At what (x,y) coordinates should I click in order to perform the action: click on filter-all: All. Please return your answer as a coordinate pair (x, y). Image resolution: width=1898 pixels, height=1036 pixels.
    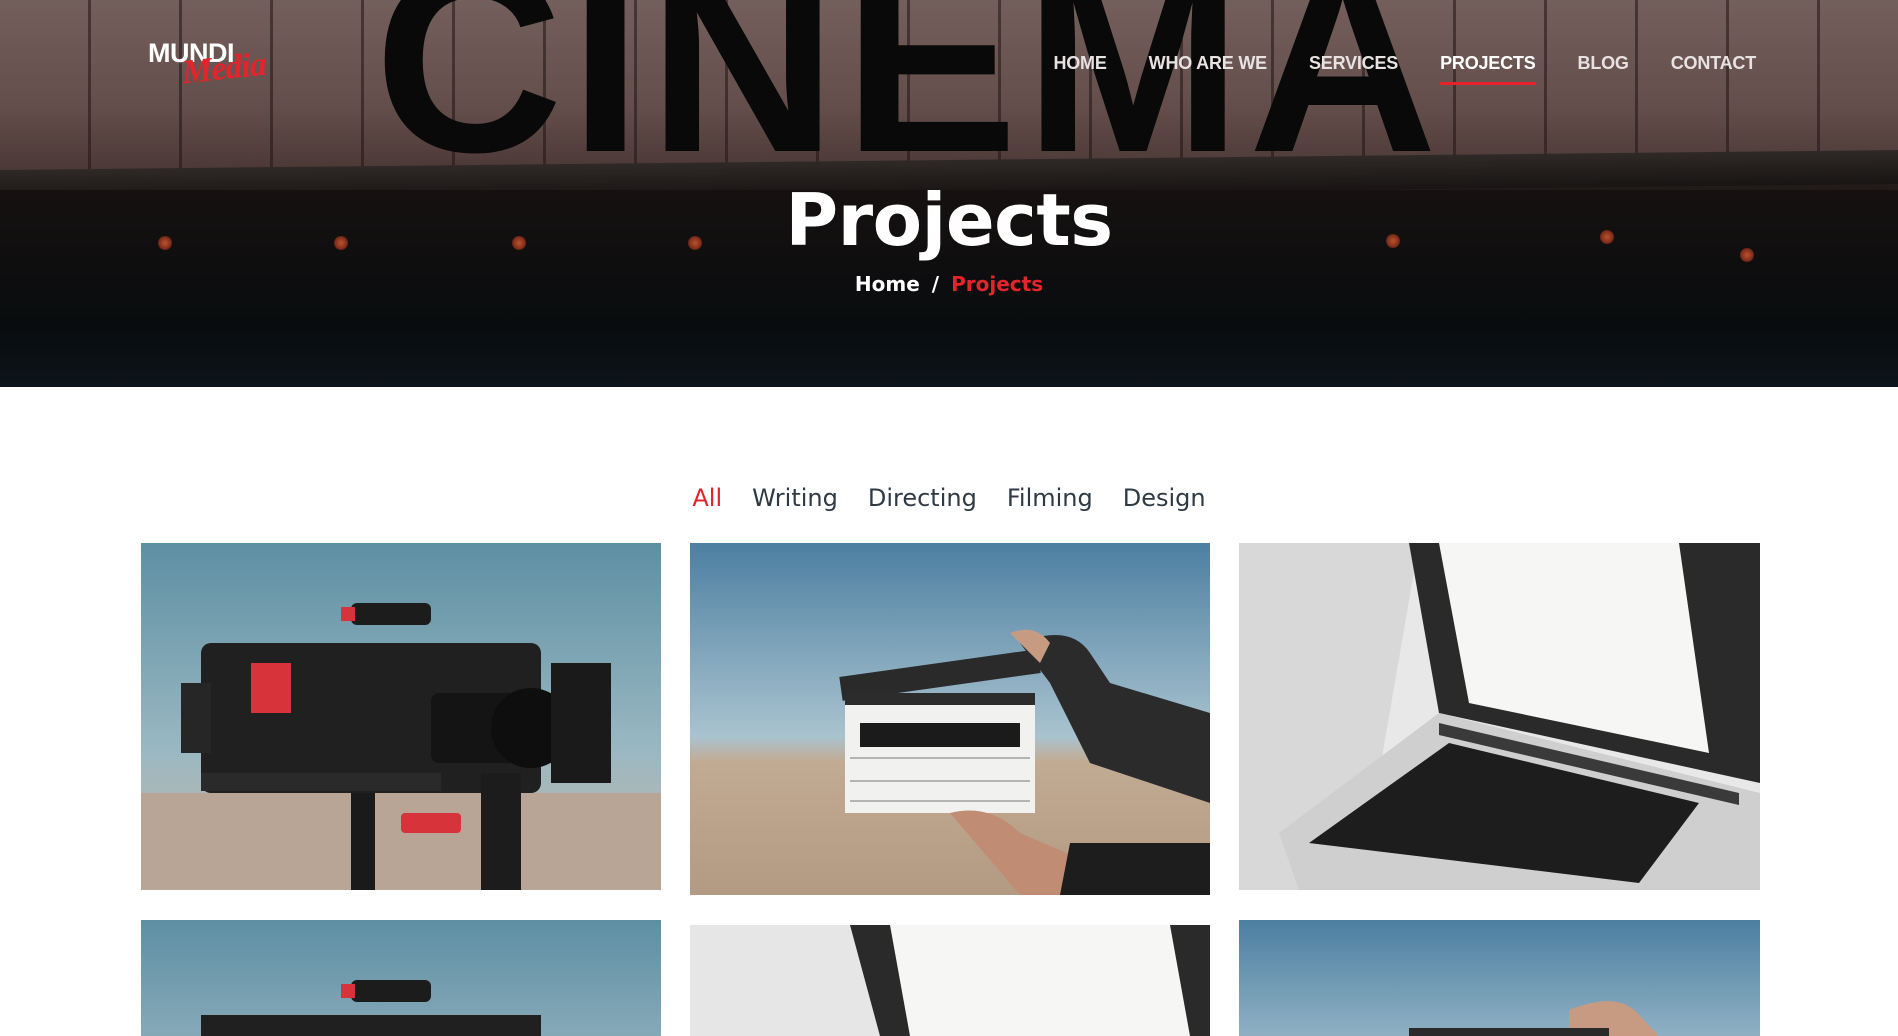
    Looking at the image, I should click on (707, 498).